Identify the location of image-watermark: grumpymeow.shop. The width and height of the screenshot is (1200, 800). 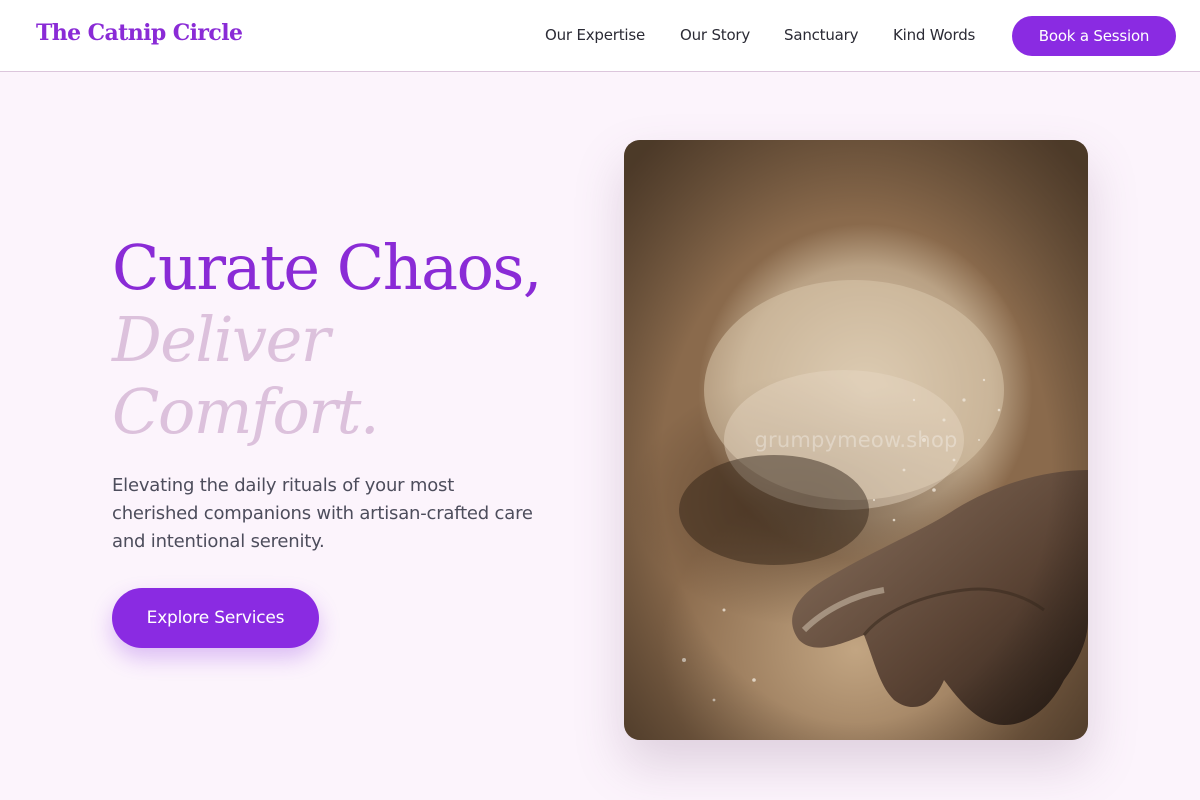
(856, 440).